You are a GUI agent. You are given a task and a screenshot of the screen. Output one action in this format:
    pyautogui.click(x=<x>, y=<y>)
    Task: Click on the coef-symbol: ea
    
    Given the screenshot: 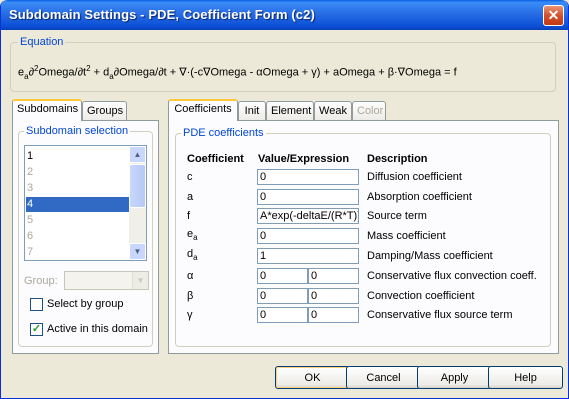 What is the action you would take?
    pyautogui.click(x=192, y=235)
    